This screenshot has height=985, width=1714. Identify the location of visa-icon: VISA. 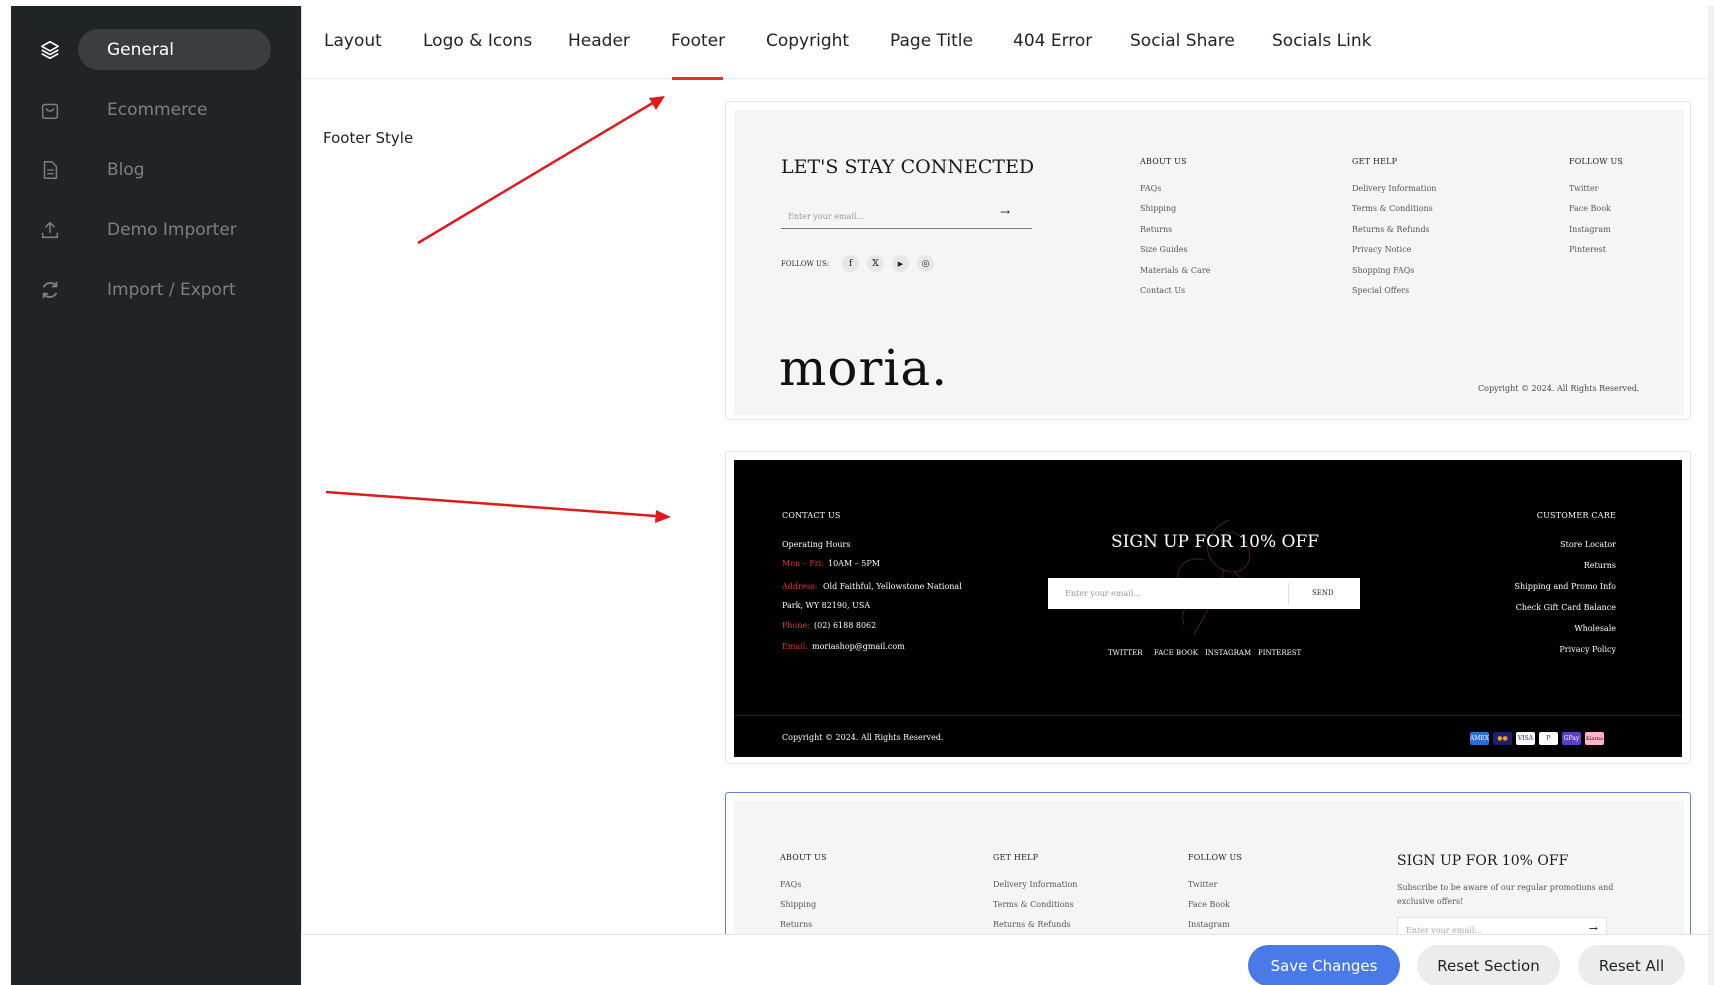
(1525, 738).